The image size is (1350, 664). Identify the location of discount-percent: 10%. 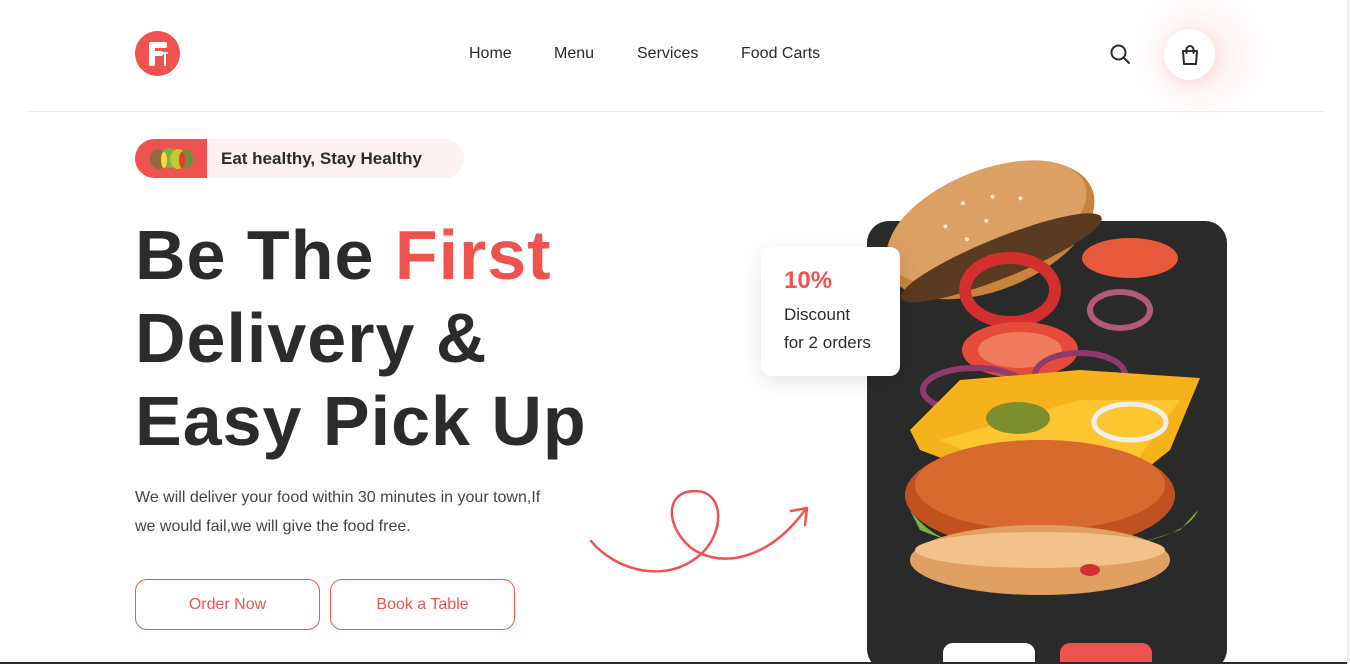
(808, 280).